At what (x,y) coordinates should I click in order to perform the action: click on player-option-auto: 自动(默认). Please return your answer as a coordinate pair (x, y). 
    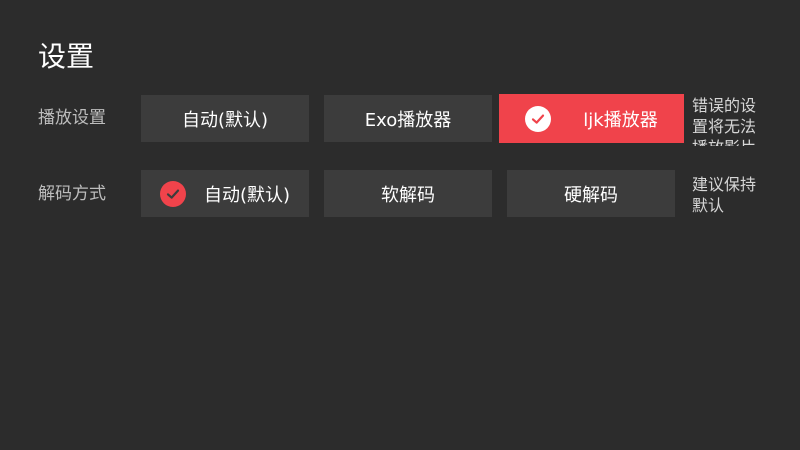
    Looking at the image, I should click on (225, 118).